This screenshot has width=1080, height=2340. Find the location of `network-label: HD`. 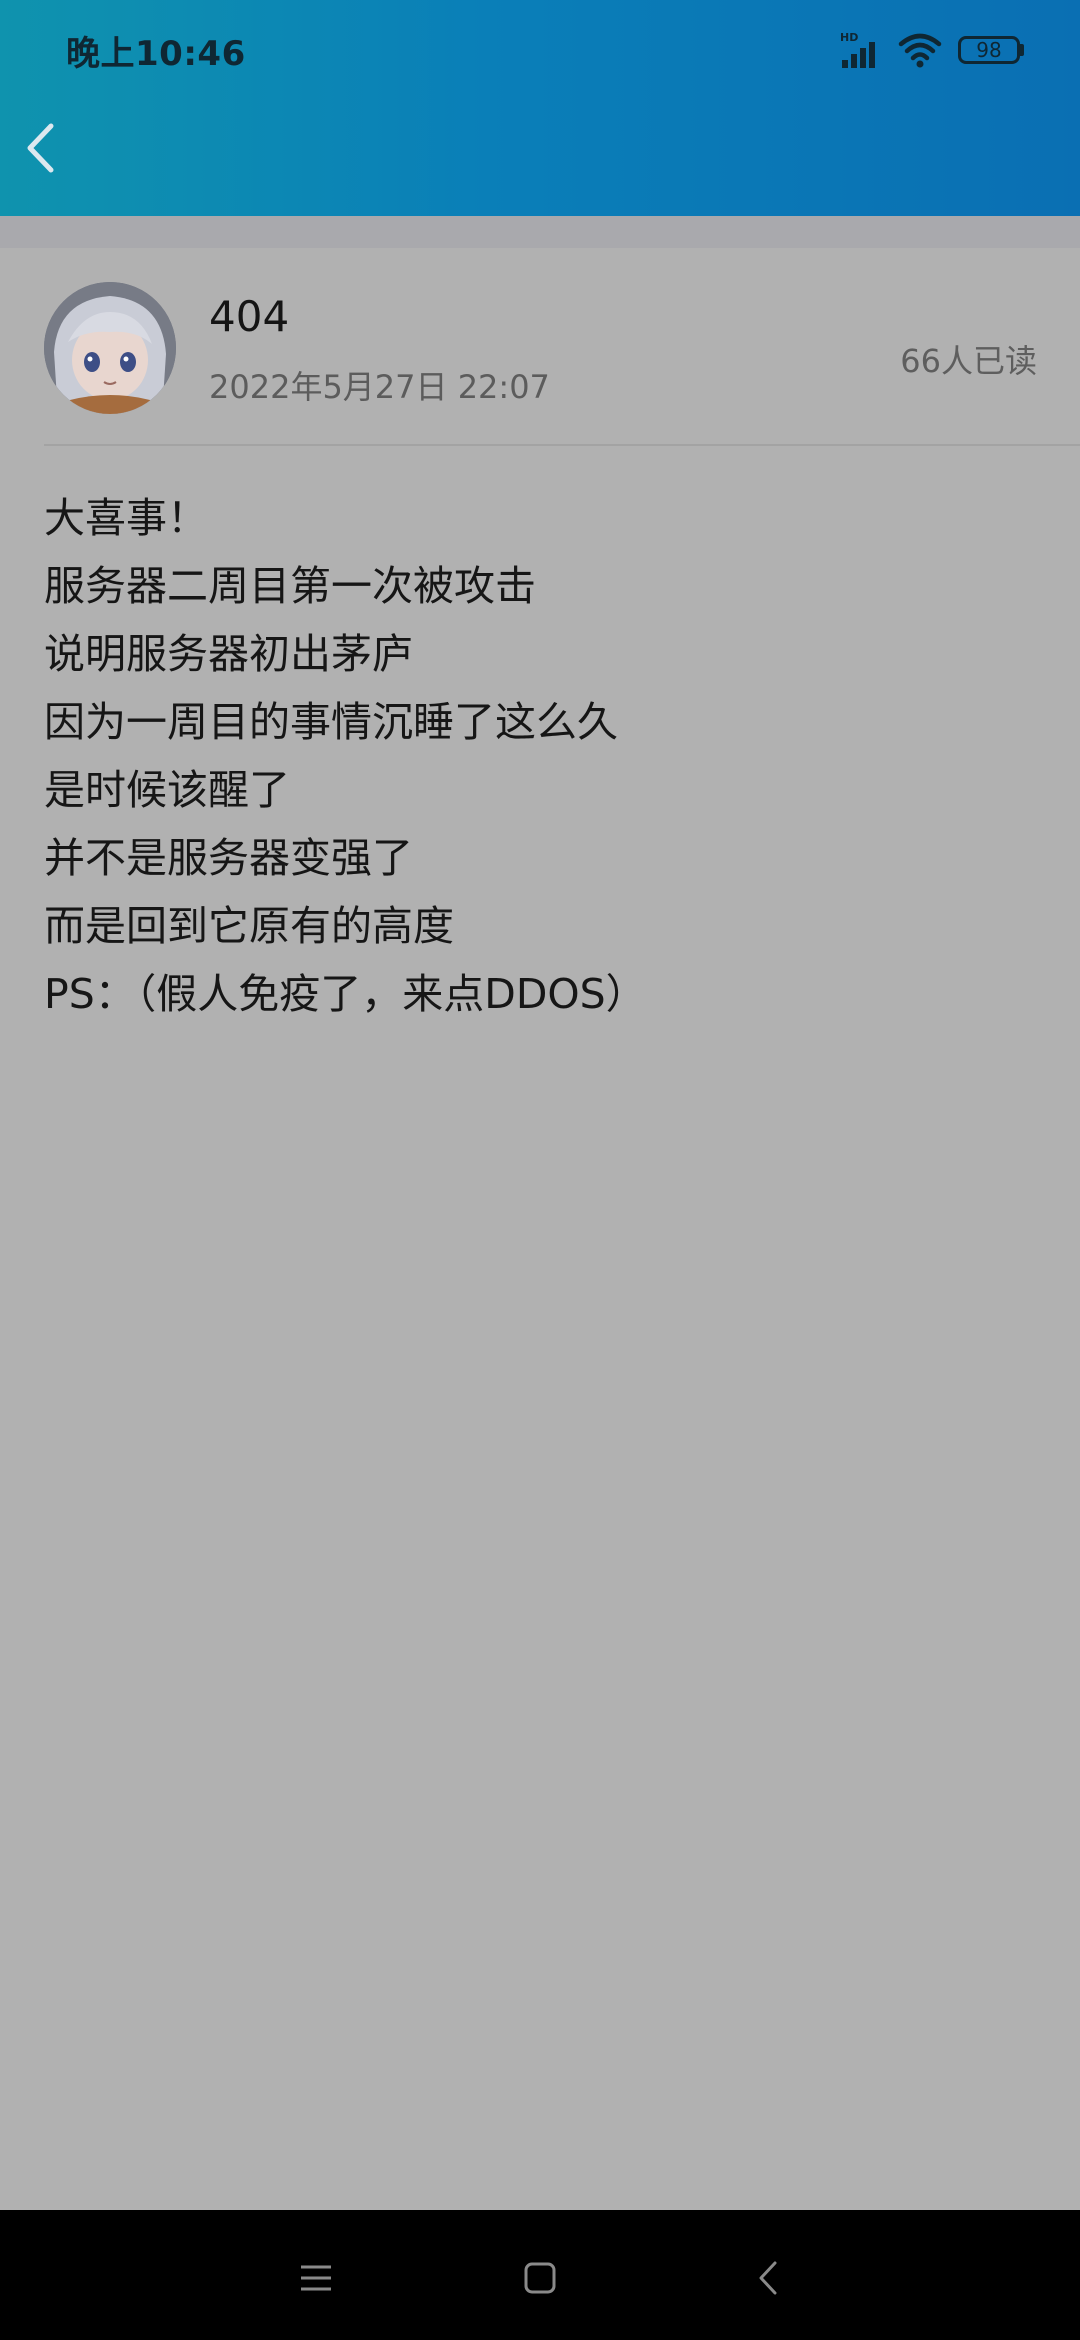

network-label: HD is located at coordinates (849, 37).